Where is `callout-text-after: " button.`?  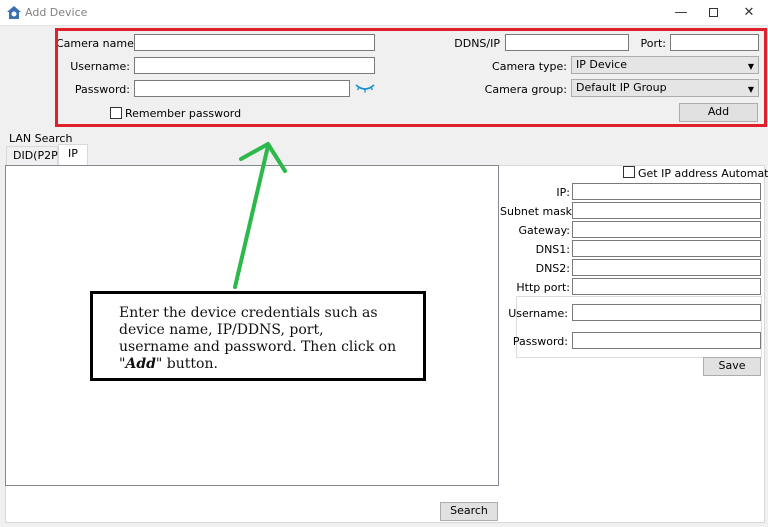
callout-text-after: " button. is located at coordinates (186, 364).